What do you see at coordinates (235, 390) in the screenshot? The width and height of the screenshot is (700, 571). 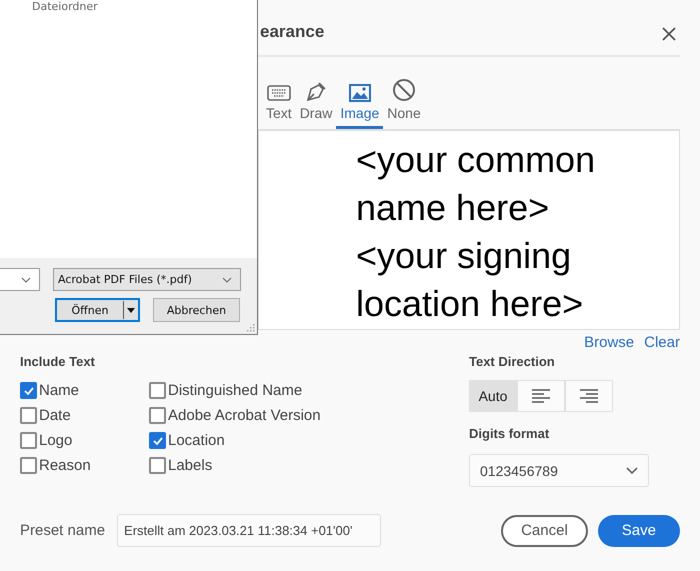 I see `checkbox-label: Distinguished Name` at bounding box center [235, 390].